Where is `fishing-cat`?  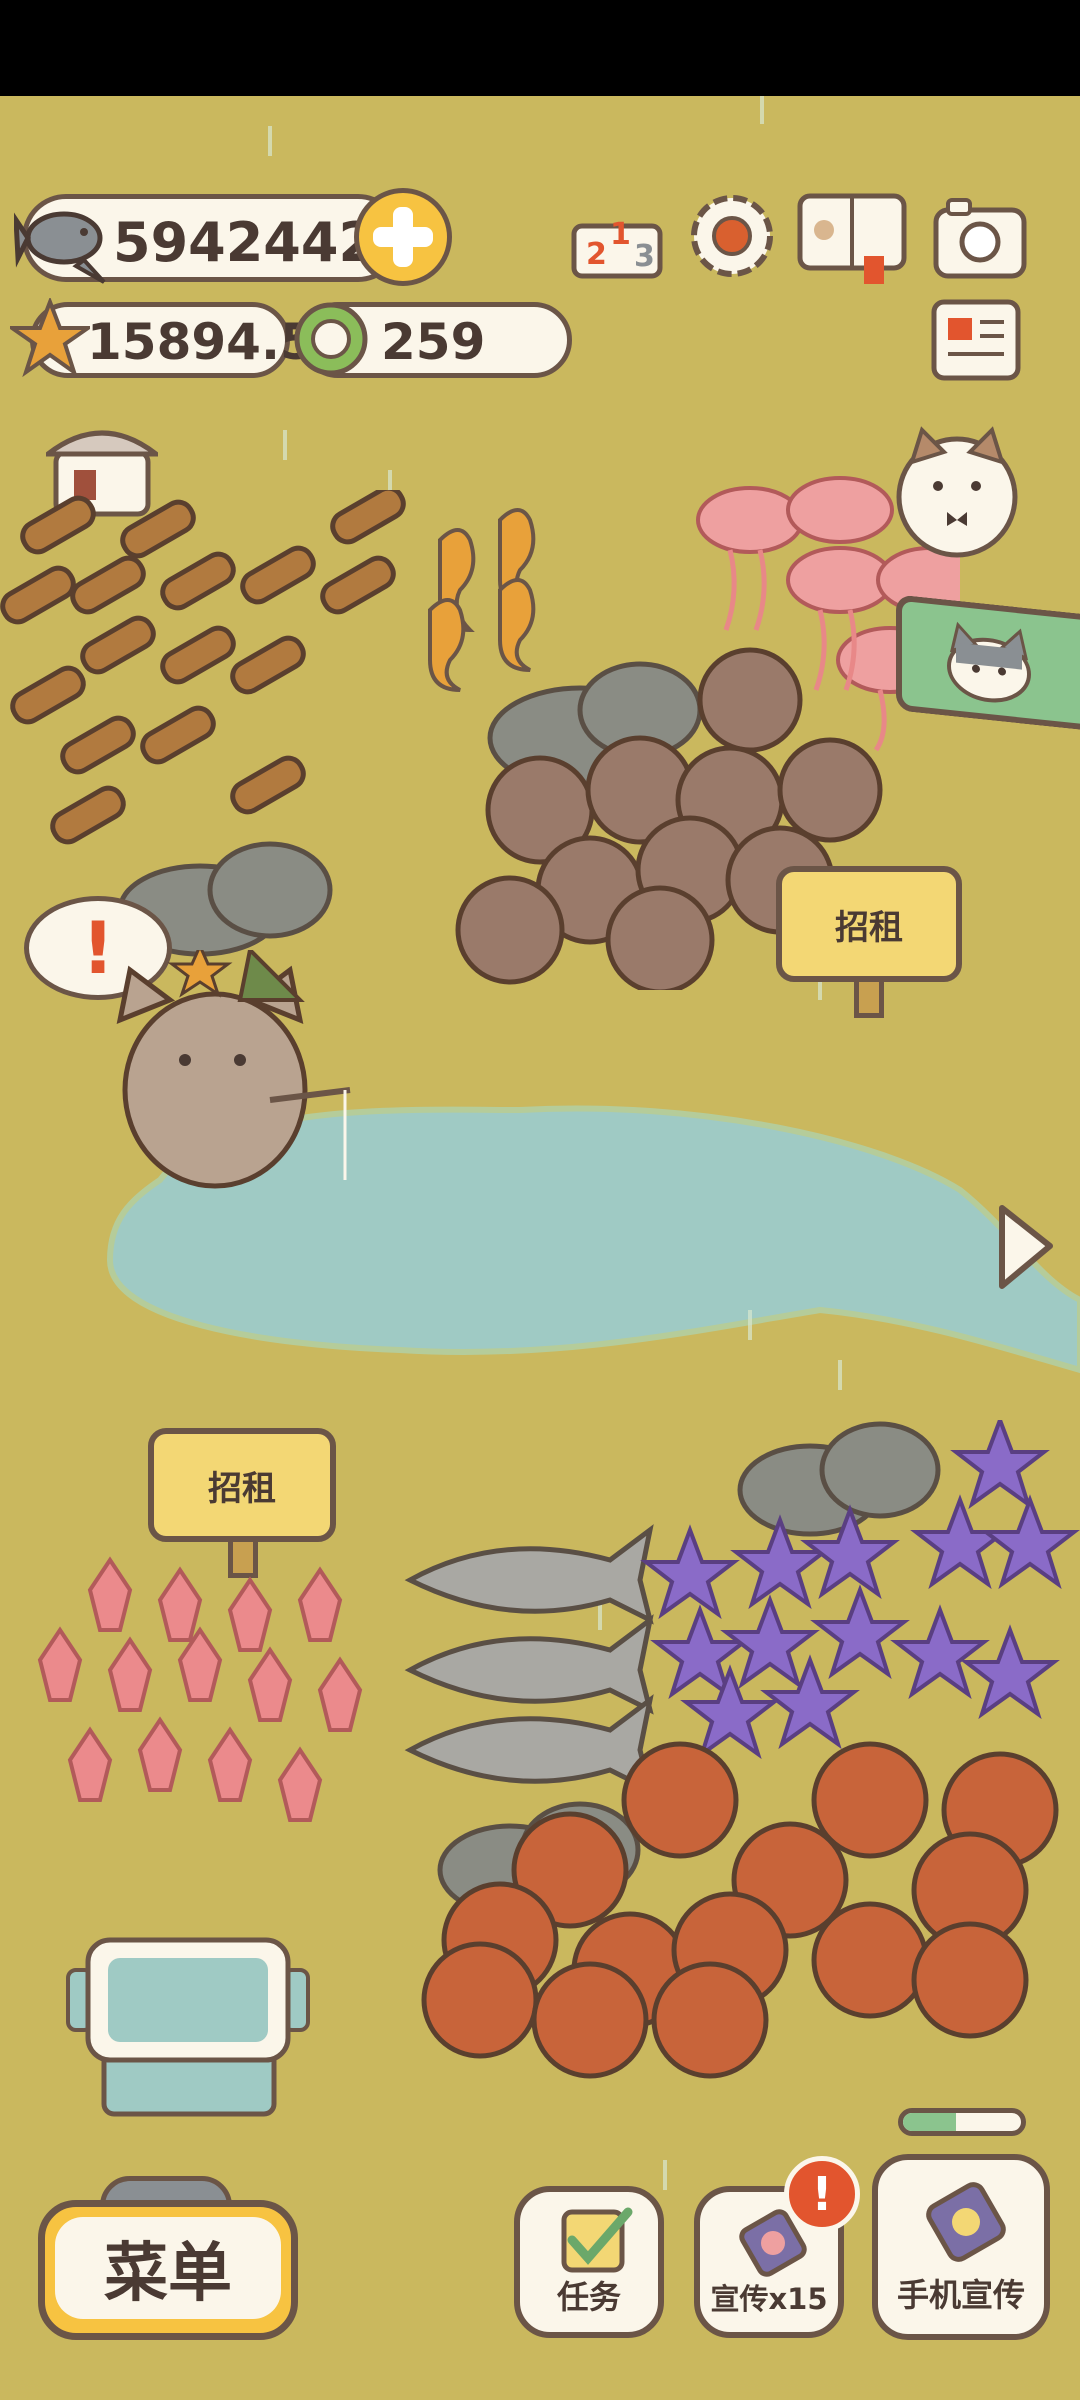 fishing-cat is located at coordinates (230, 1075).